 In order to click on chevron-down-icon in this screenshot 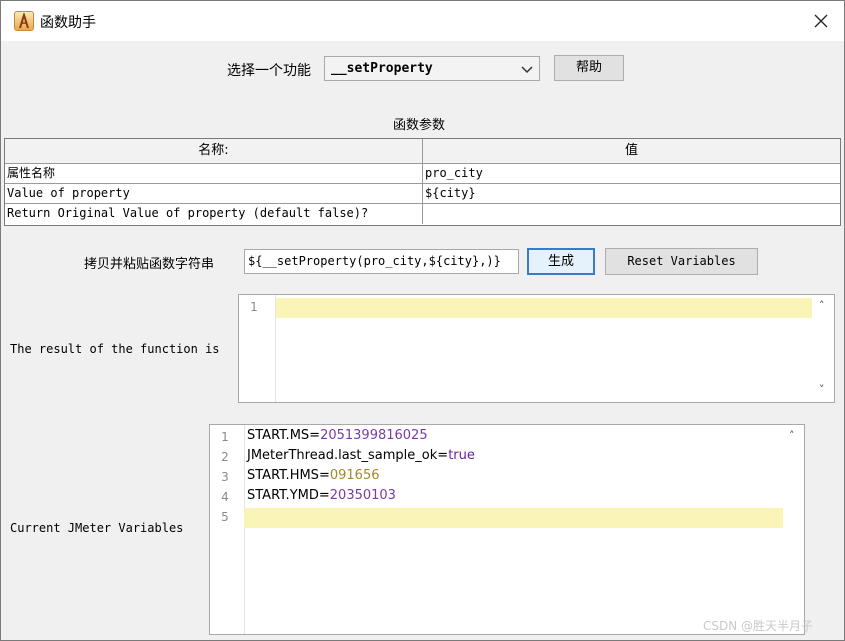, I will do `click(527, 70)`.